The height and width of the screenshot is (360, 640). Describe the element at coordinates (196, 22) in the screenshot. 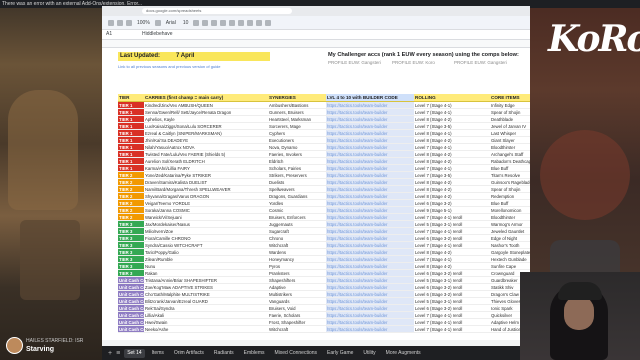

I see `bold-icon` at that location.